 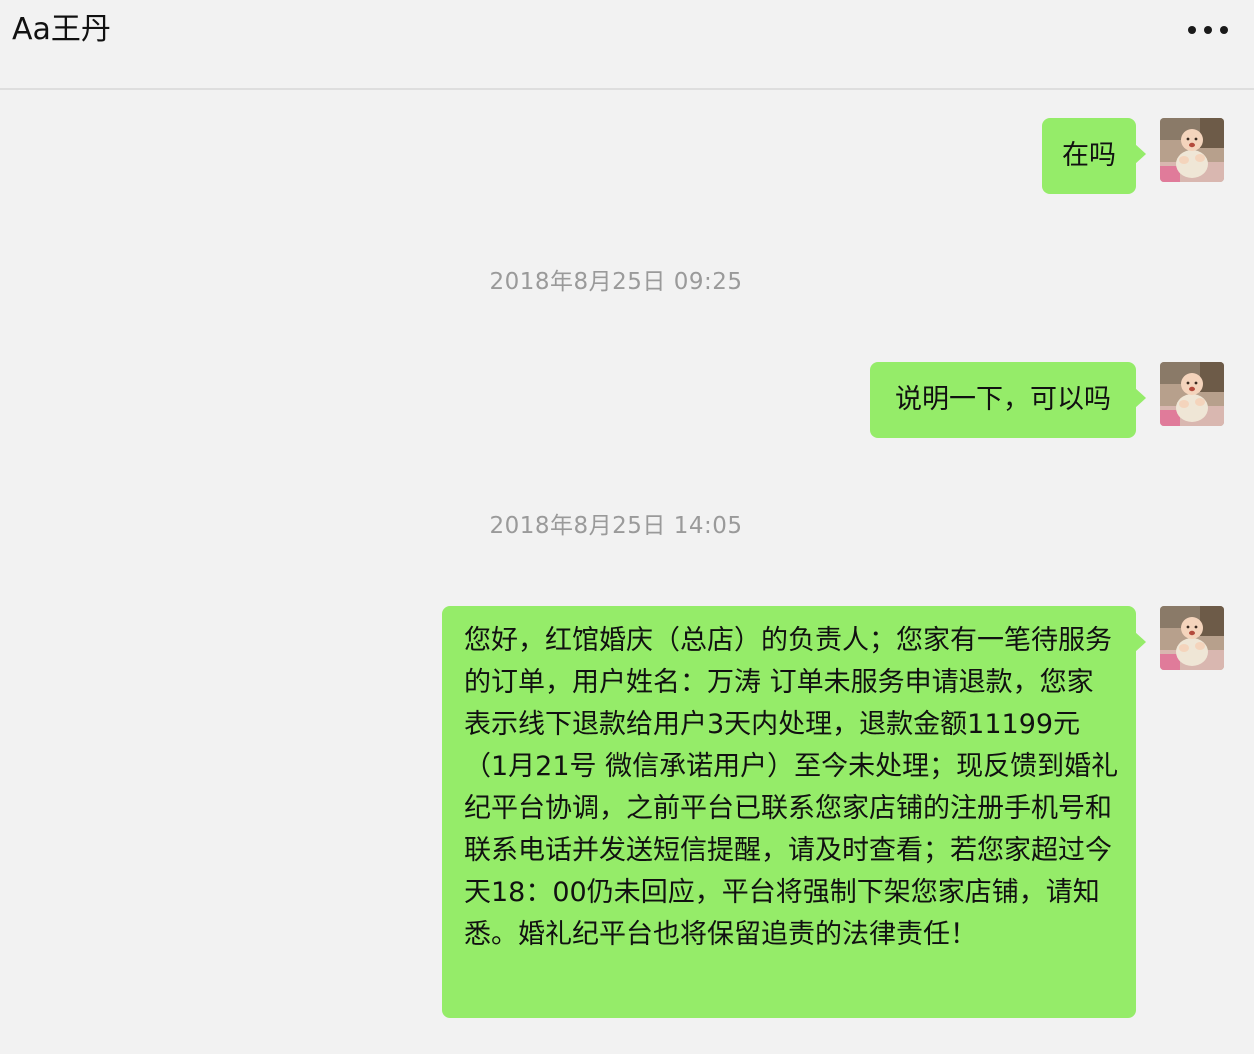 What do you see at coordinates (61, 29) in the screenshot?
I see `chat-title: Aa王丹` at bounding box center [61, 29].